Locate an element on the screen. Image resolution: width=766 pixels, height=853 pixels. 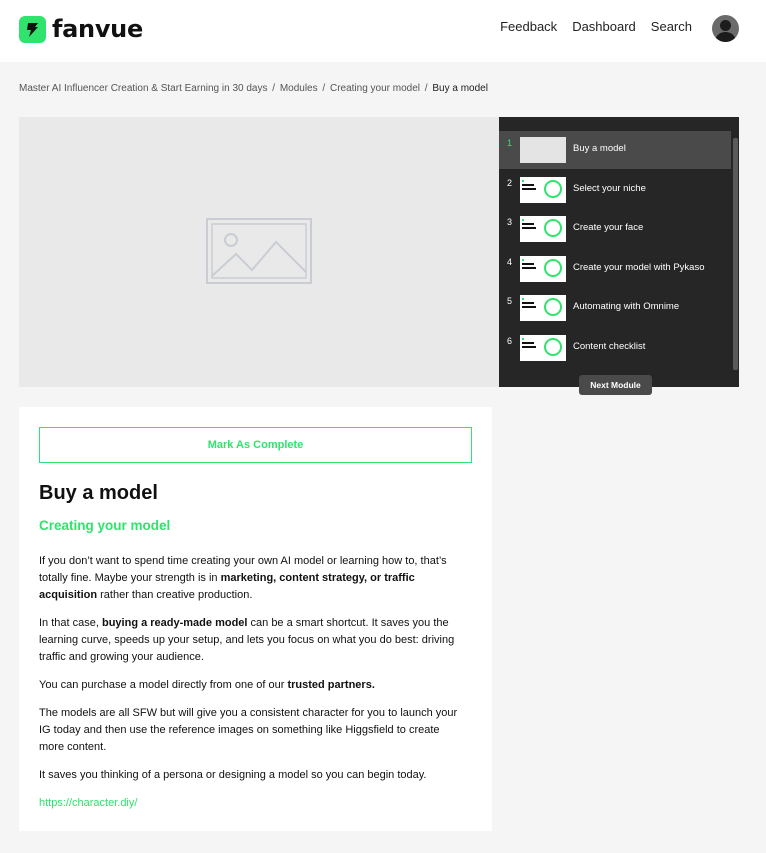
nav-search: Search is located at coordinates (671, 26).